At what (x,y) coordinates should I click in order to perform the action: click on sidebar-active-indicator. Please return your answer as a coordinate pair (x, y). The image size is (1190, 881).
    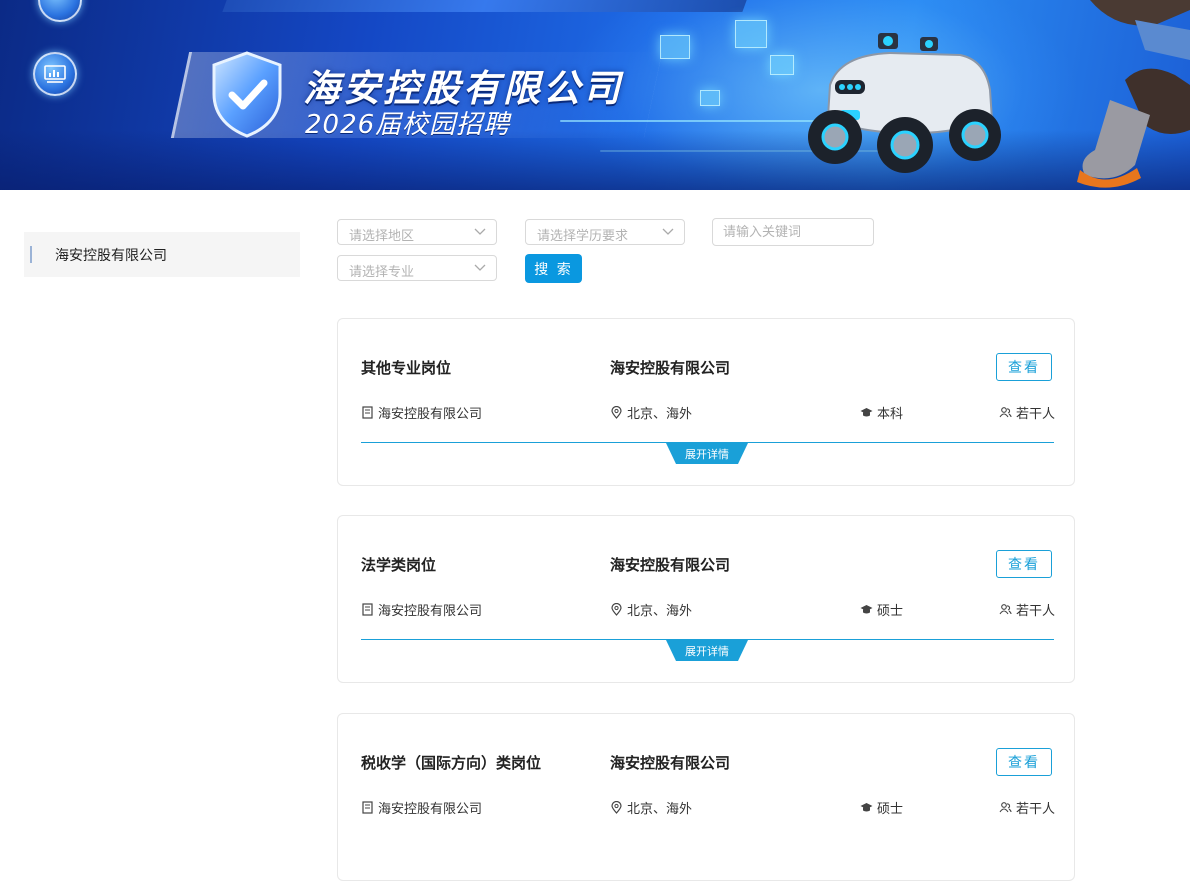
    Looking at the image, I should click on (31, 254).